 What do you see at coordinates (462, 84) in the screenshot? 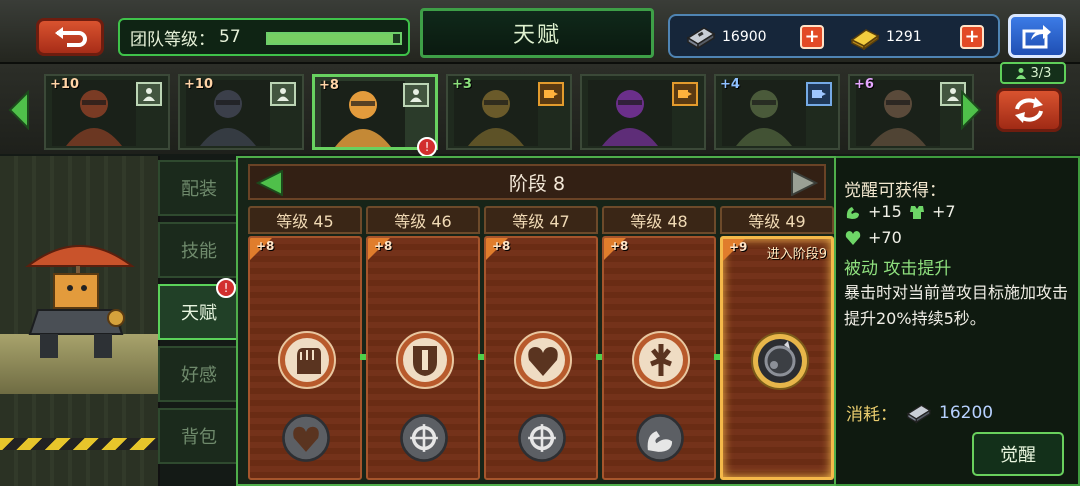
I see `hero-level: +3` at bounding box center [462, 84].